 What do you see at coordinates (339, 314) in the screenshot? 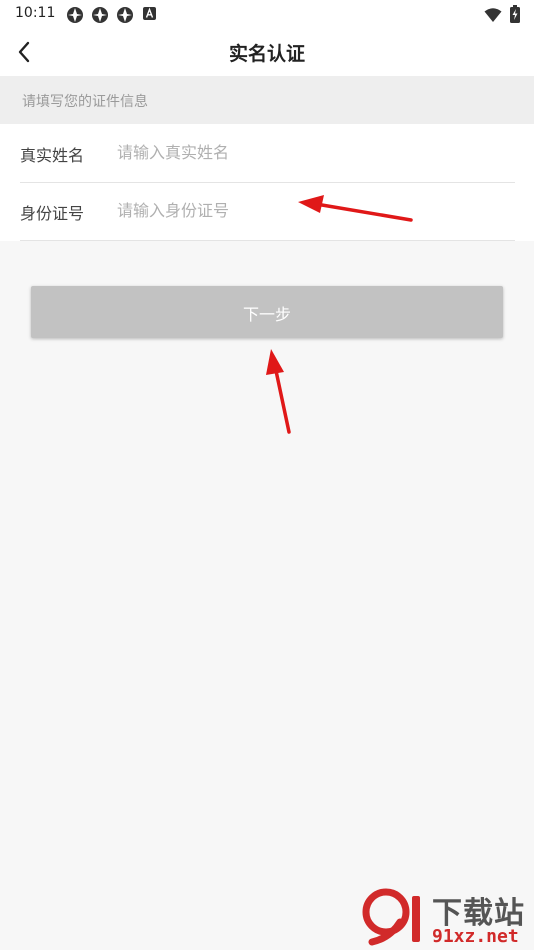
I see `annotation-arrows` at bounding box center [339, 314].